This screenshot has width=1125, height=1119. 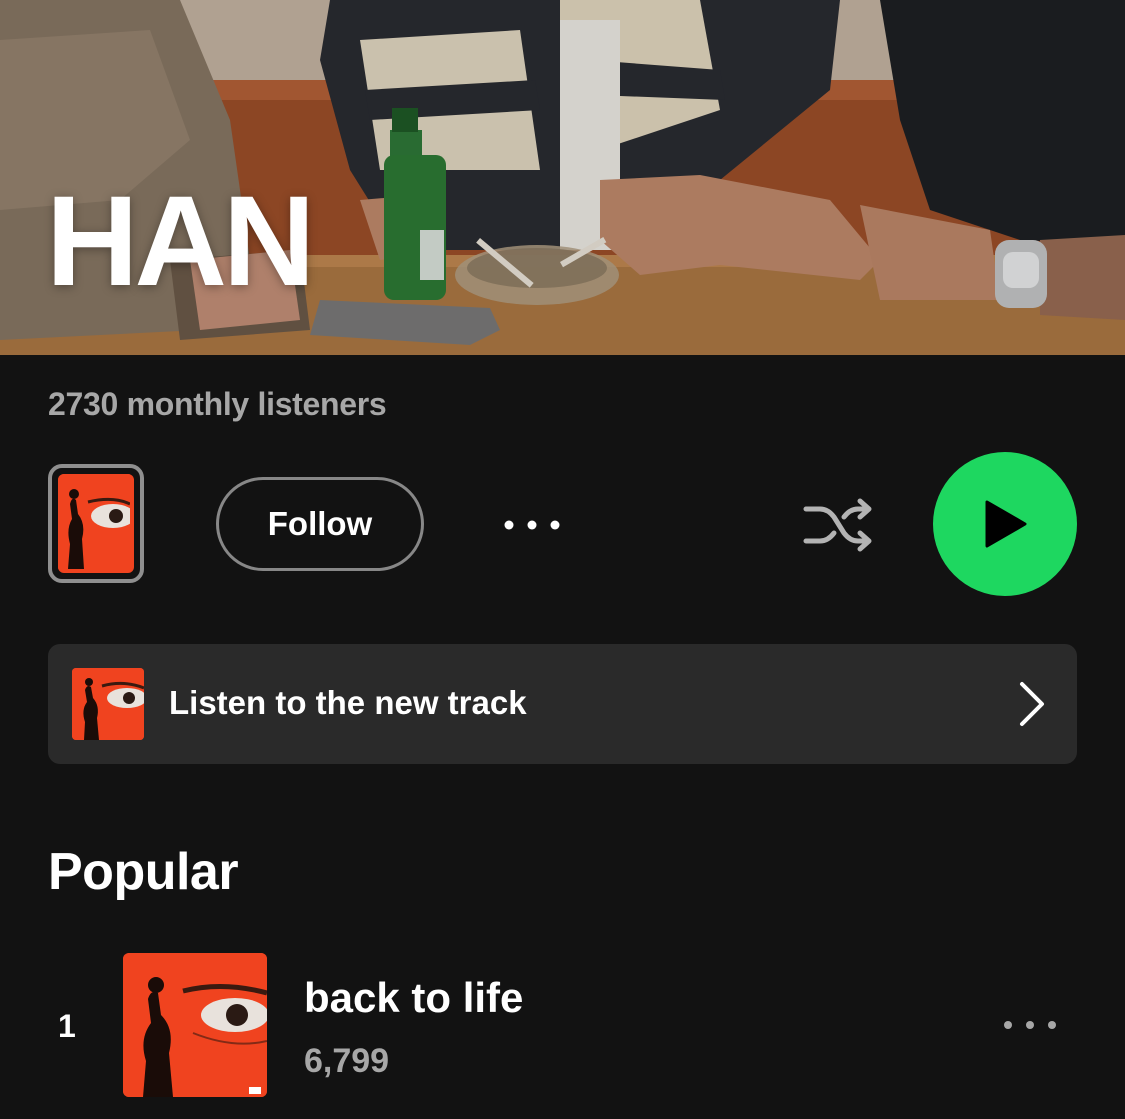 I want to click on track-cover-art, so click(x=195, y=1025).